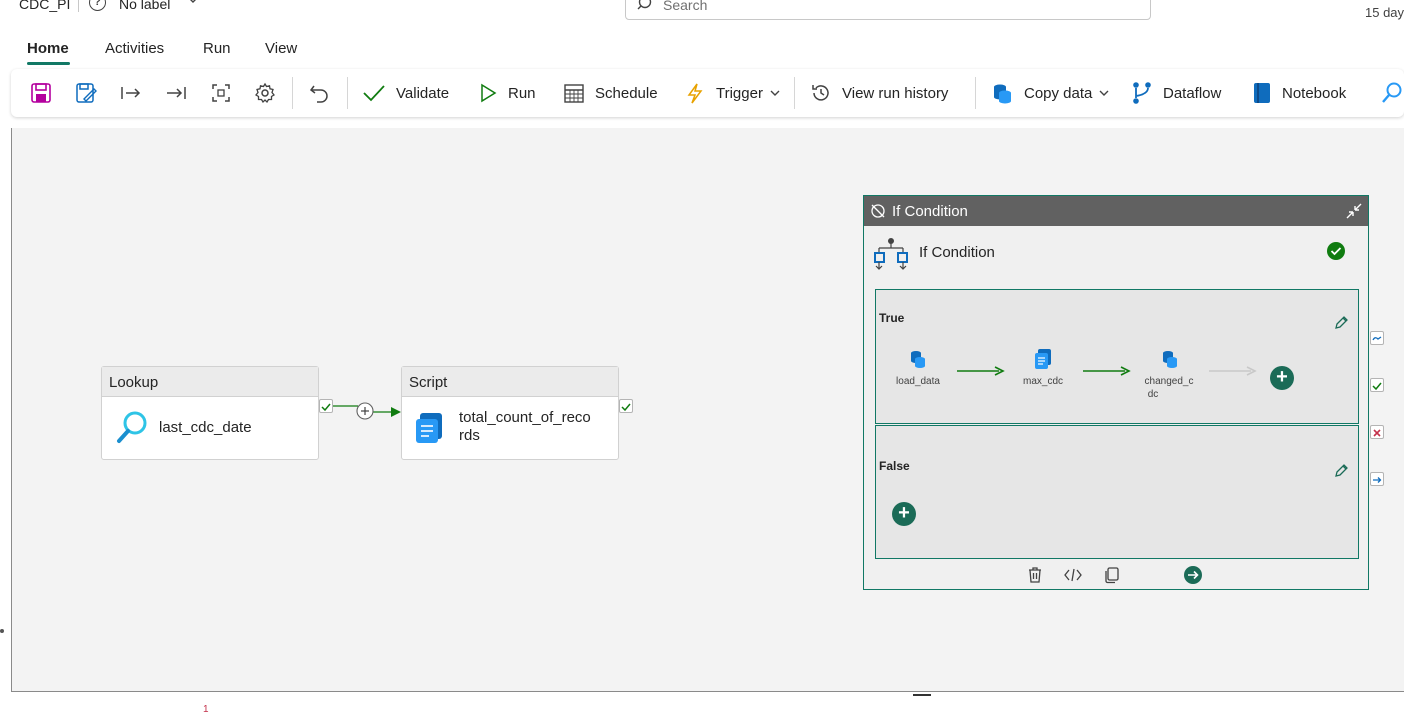 The image size is (1404, 717). Describe the element at coordinates (210, 382) in the screenshot. I see `activity-type: Lookup` at that location.